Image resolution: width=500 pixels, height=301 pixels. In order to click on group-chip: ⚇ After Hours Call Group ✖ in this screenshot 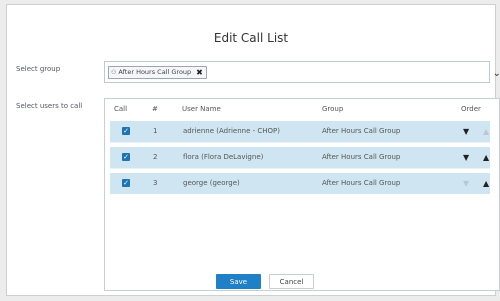, I will do `click(157, 72)`.